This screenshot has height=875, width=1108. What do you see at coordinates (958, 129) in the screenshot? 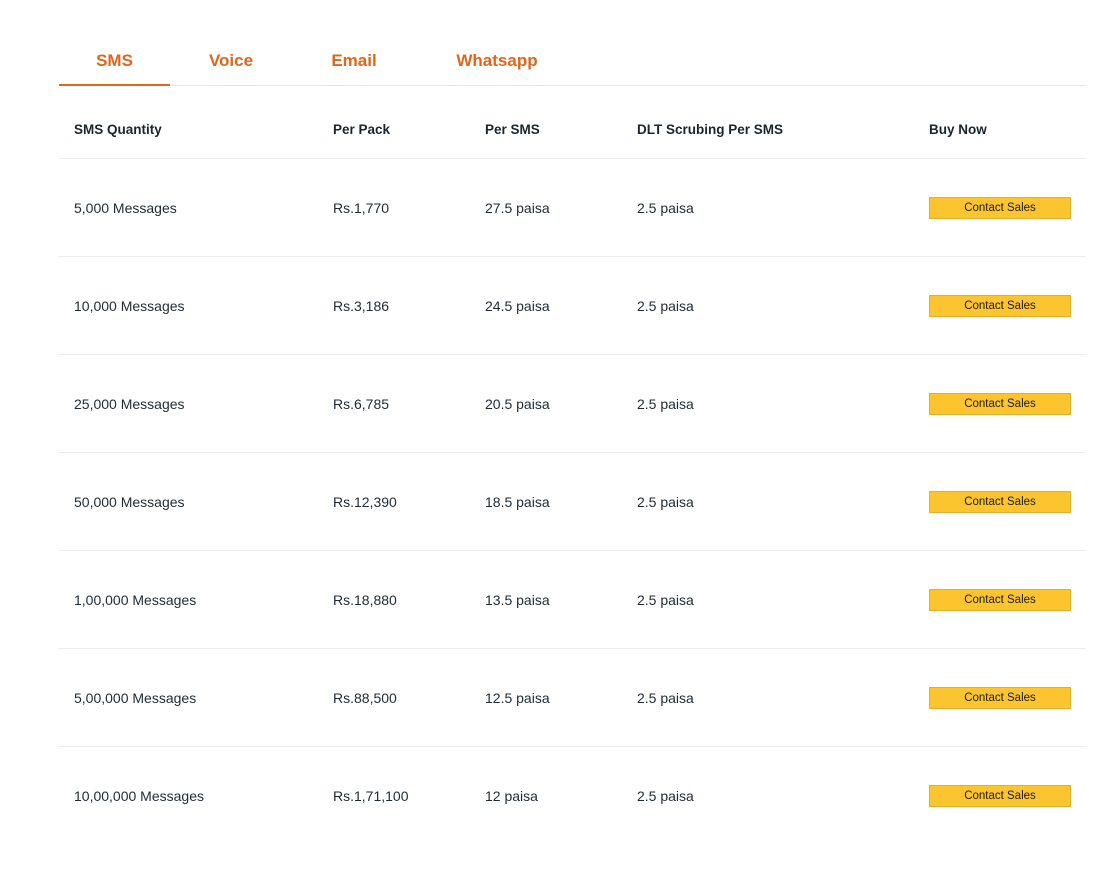
I see `header-buy-now: Buy Now` at bounding box center [958, 129].